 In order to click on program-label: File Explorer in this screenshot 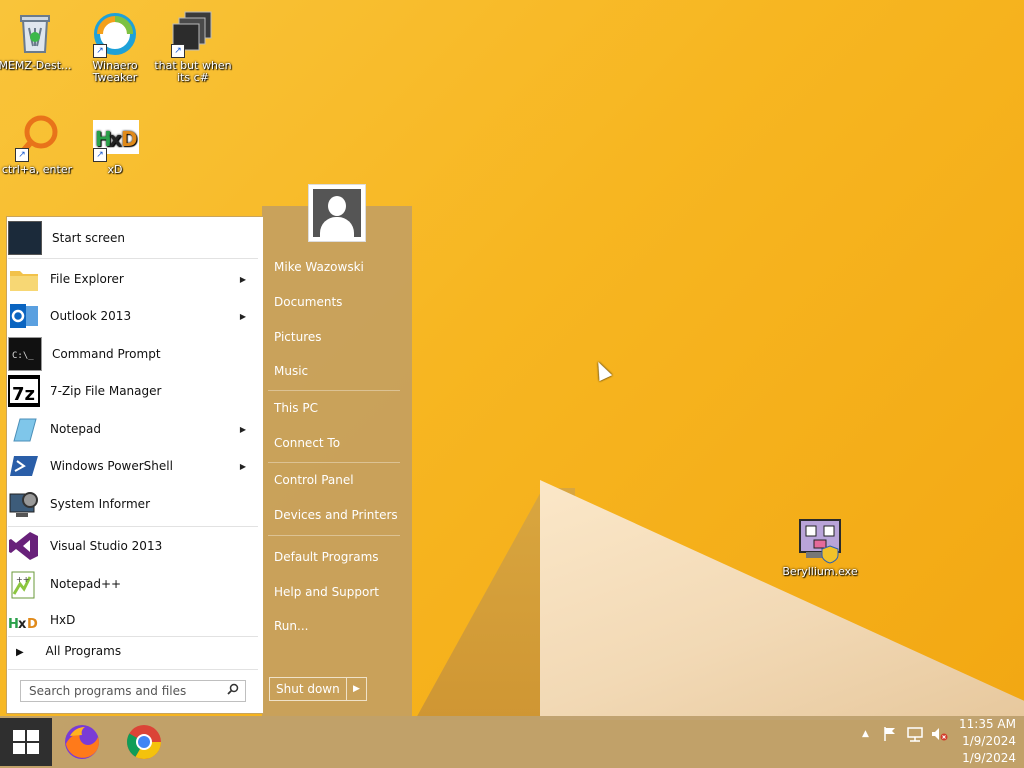, I will do `click(87, 279)`.